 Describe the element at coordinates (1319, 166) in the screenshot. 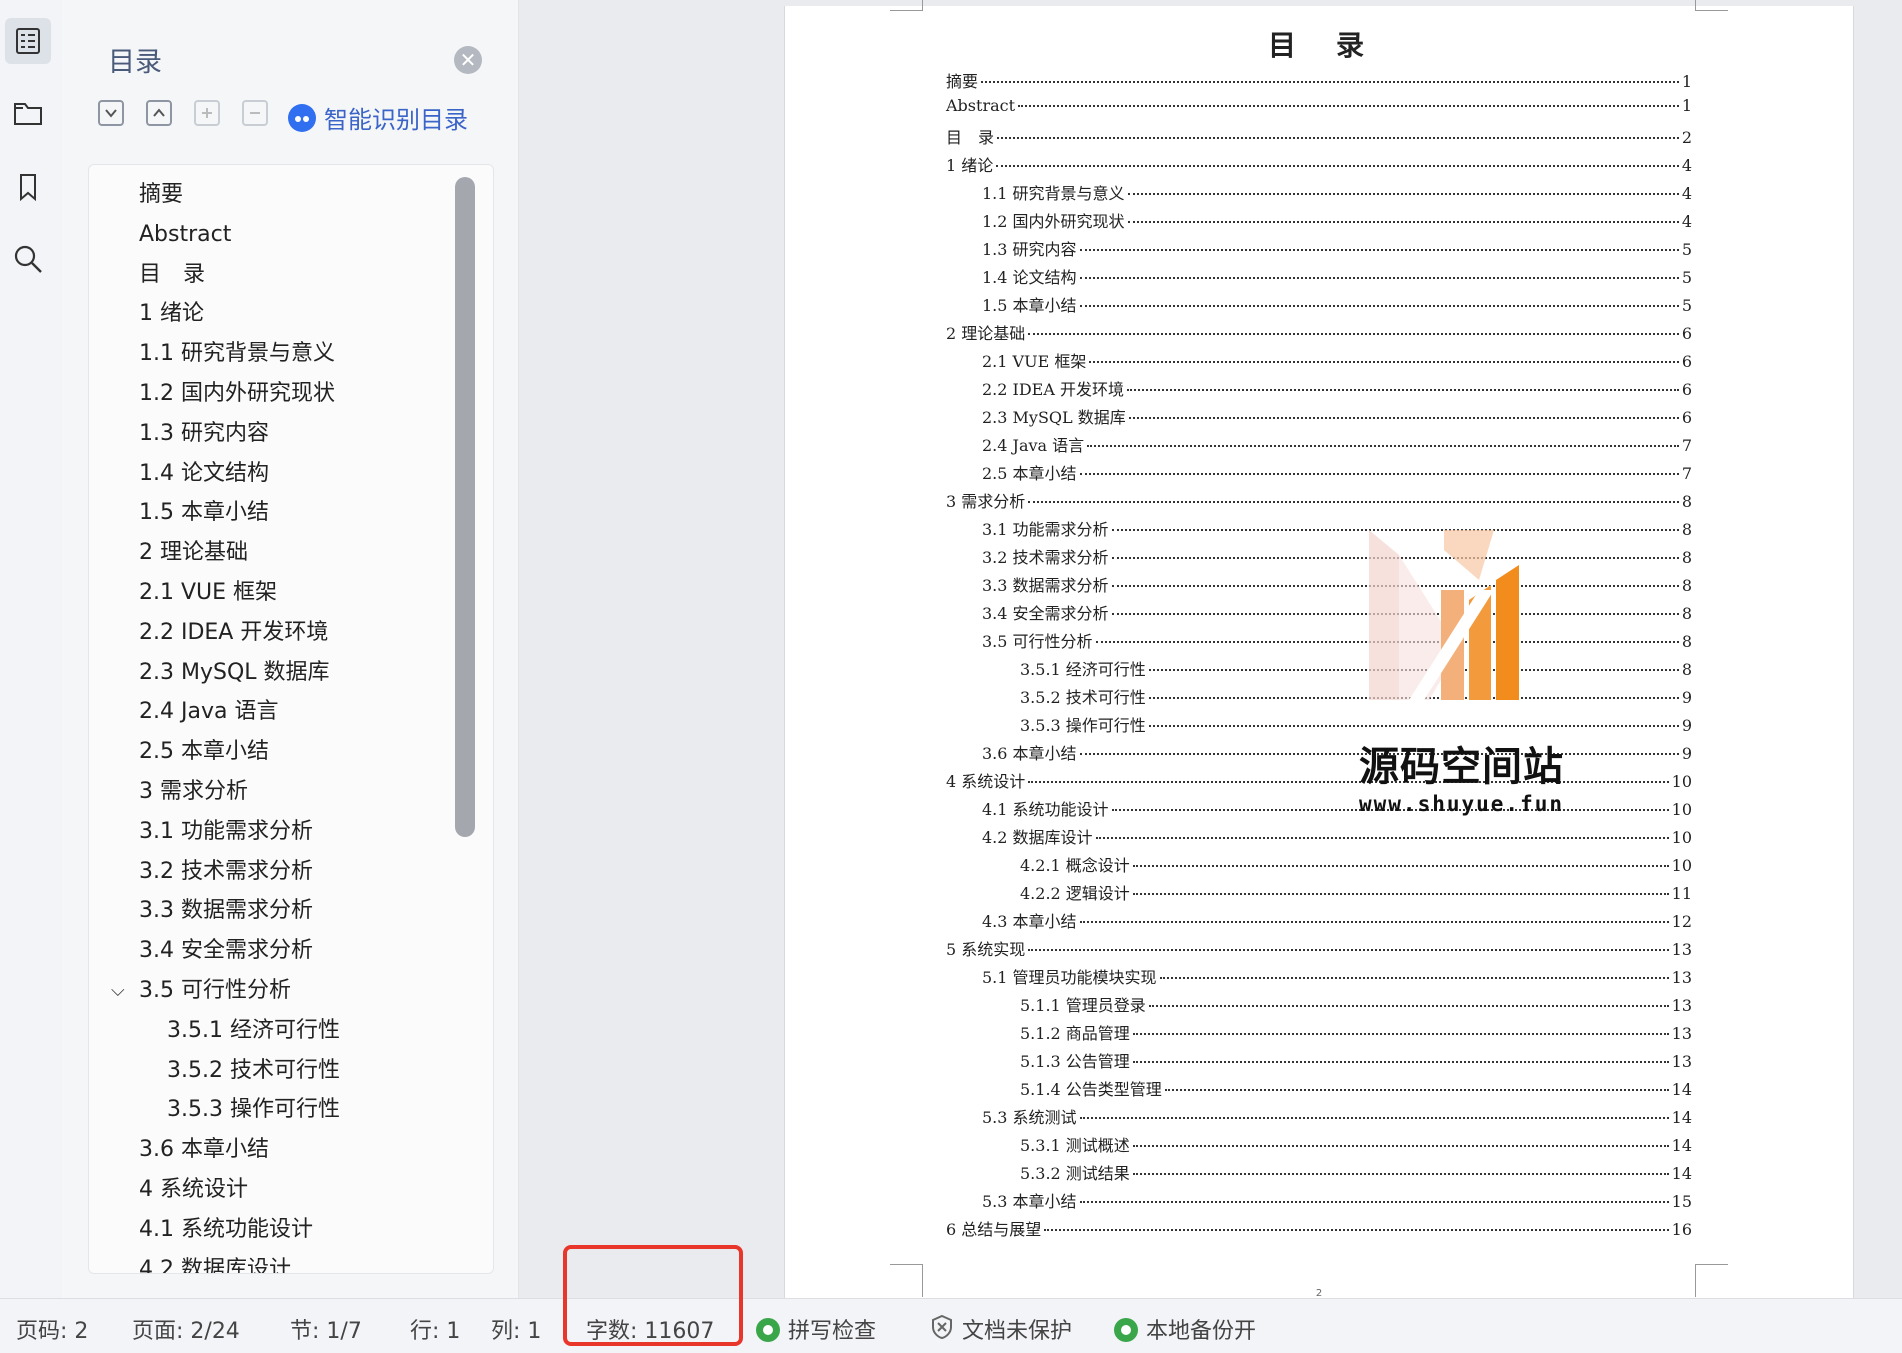

I see `doc-toc-entry: 1 绪论 4` at that location.